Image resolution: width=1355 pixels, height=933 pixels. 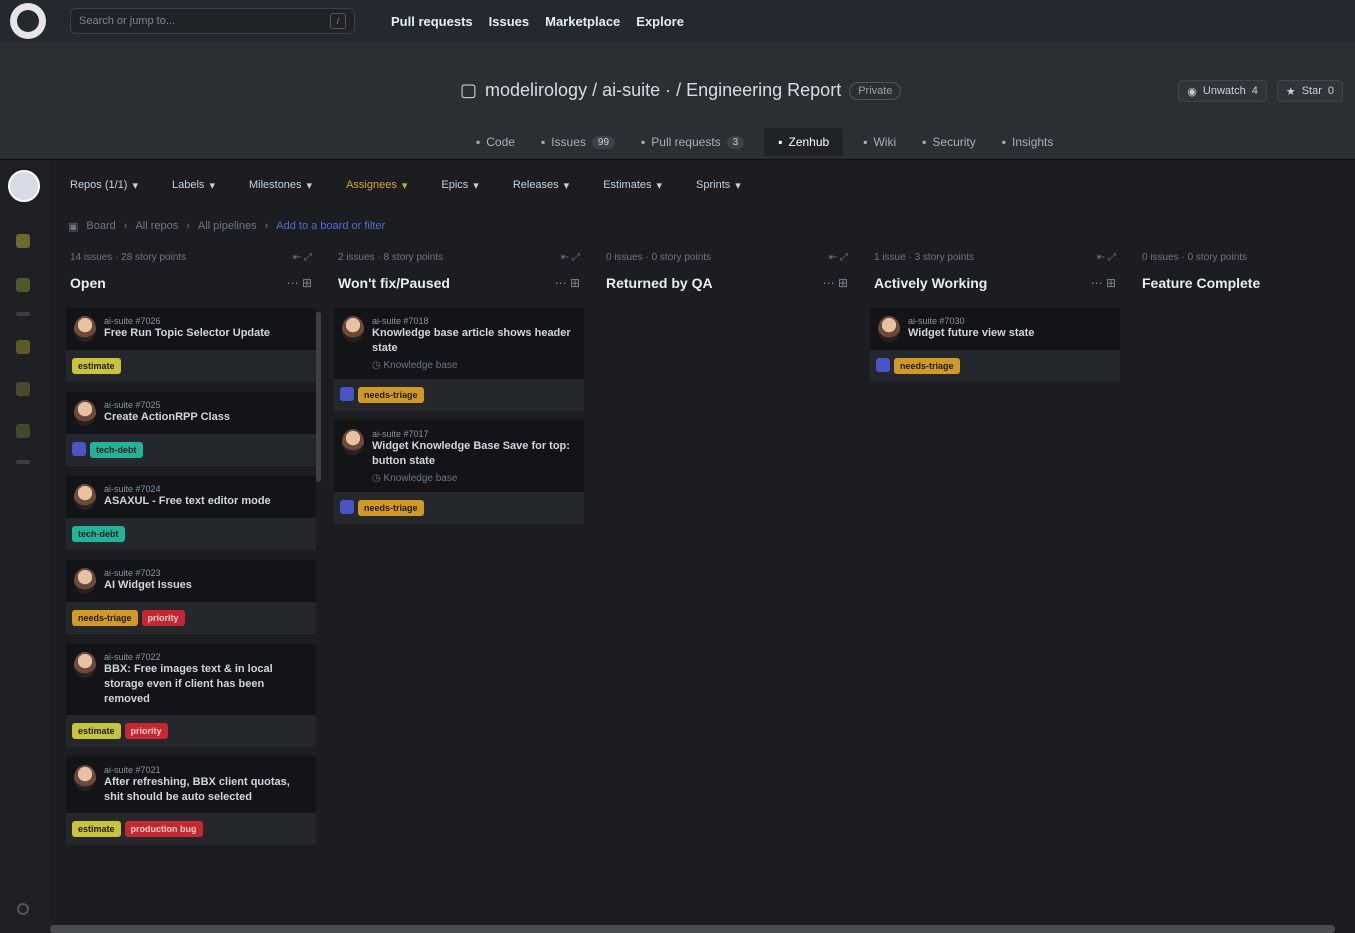 I want to click on column-stats: 0 issues · 0 story points, so click(x=659, y=257).